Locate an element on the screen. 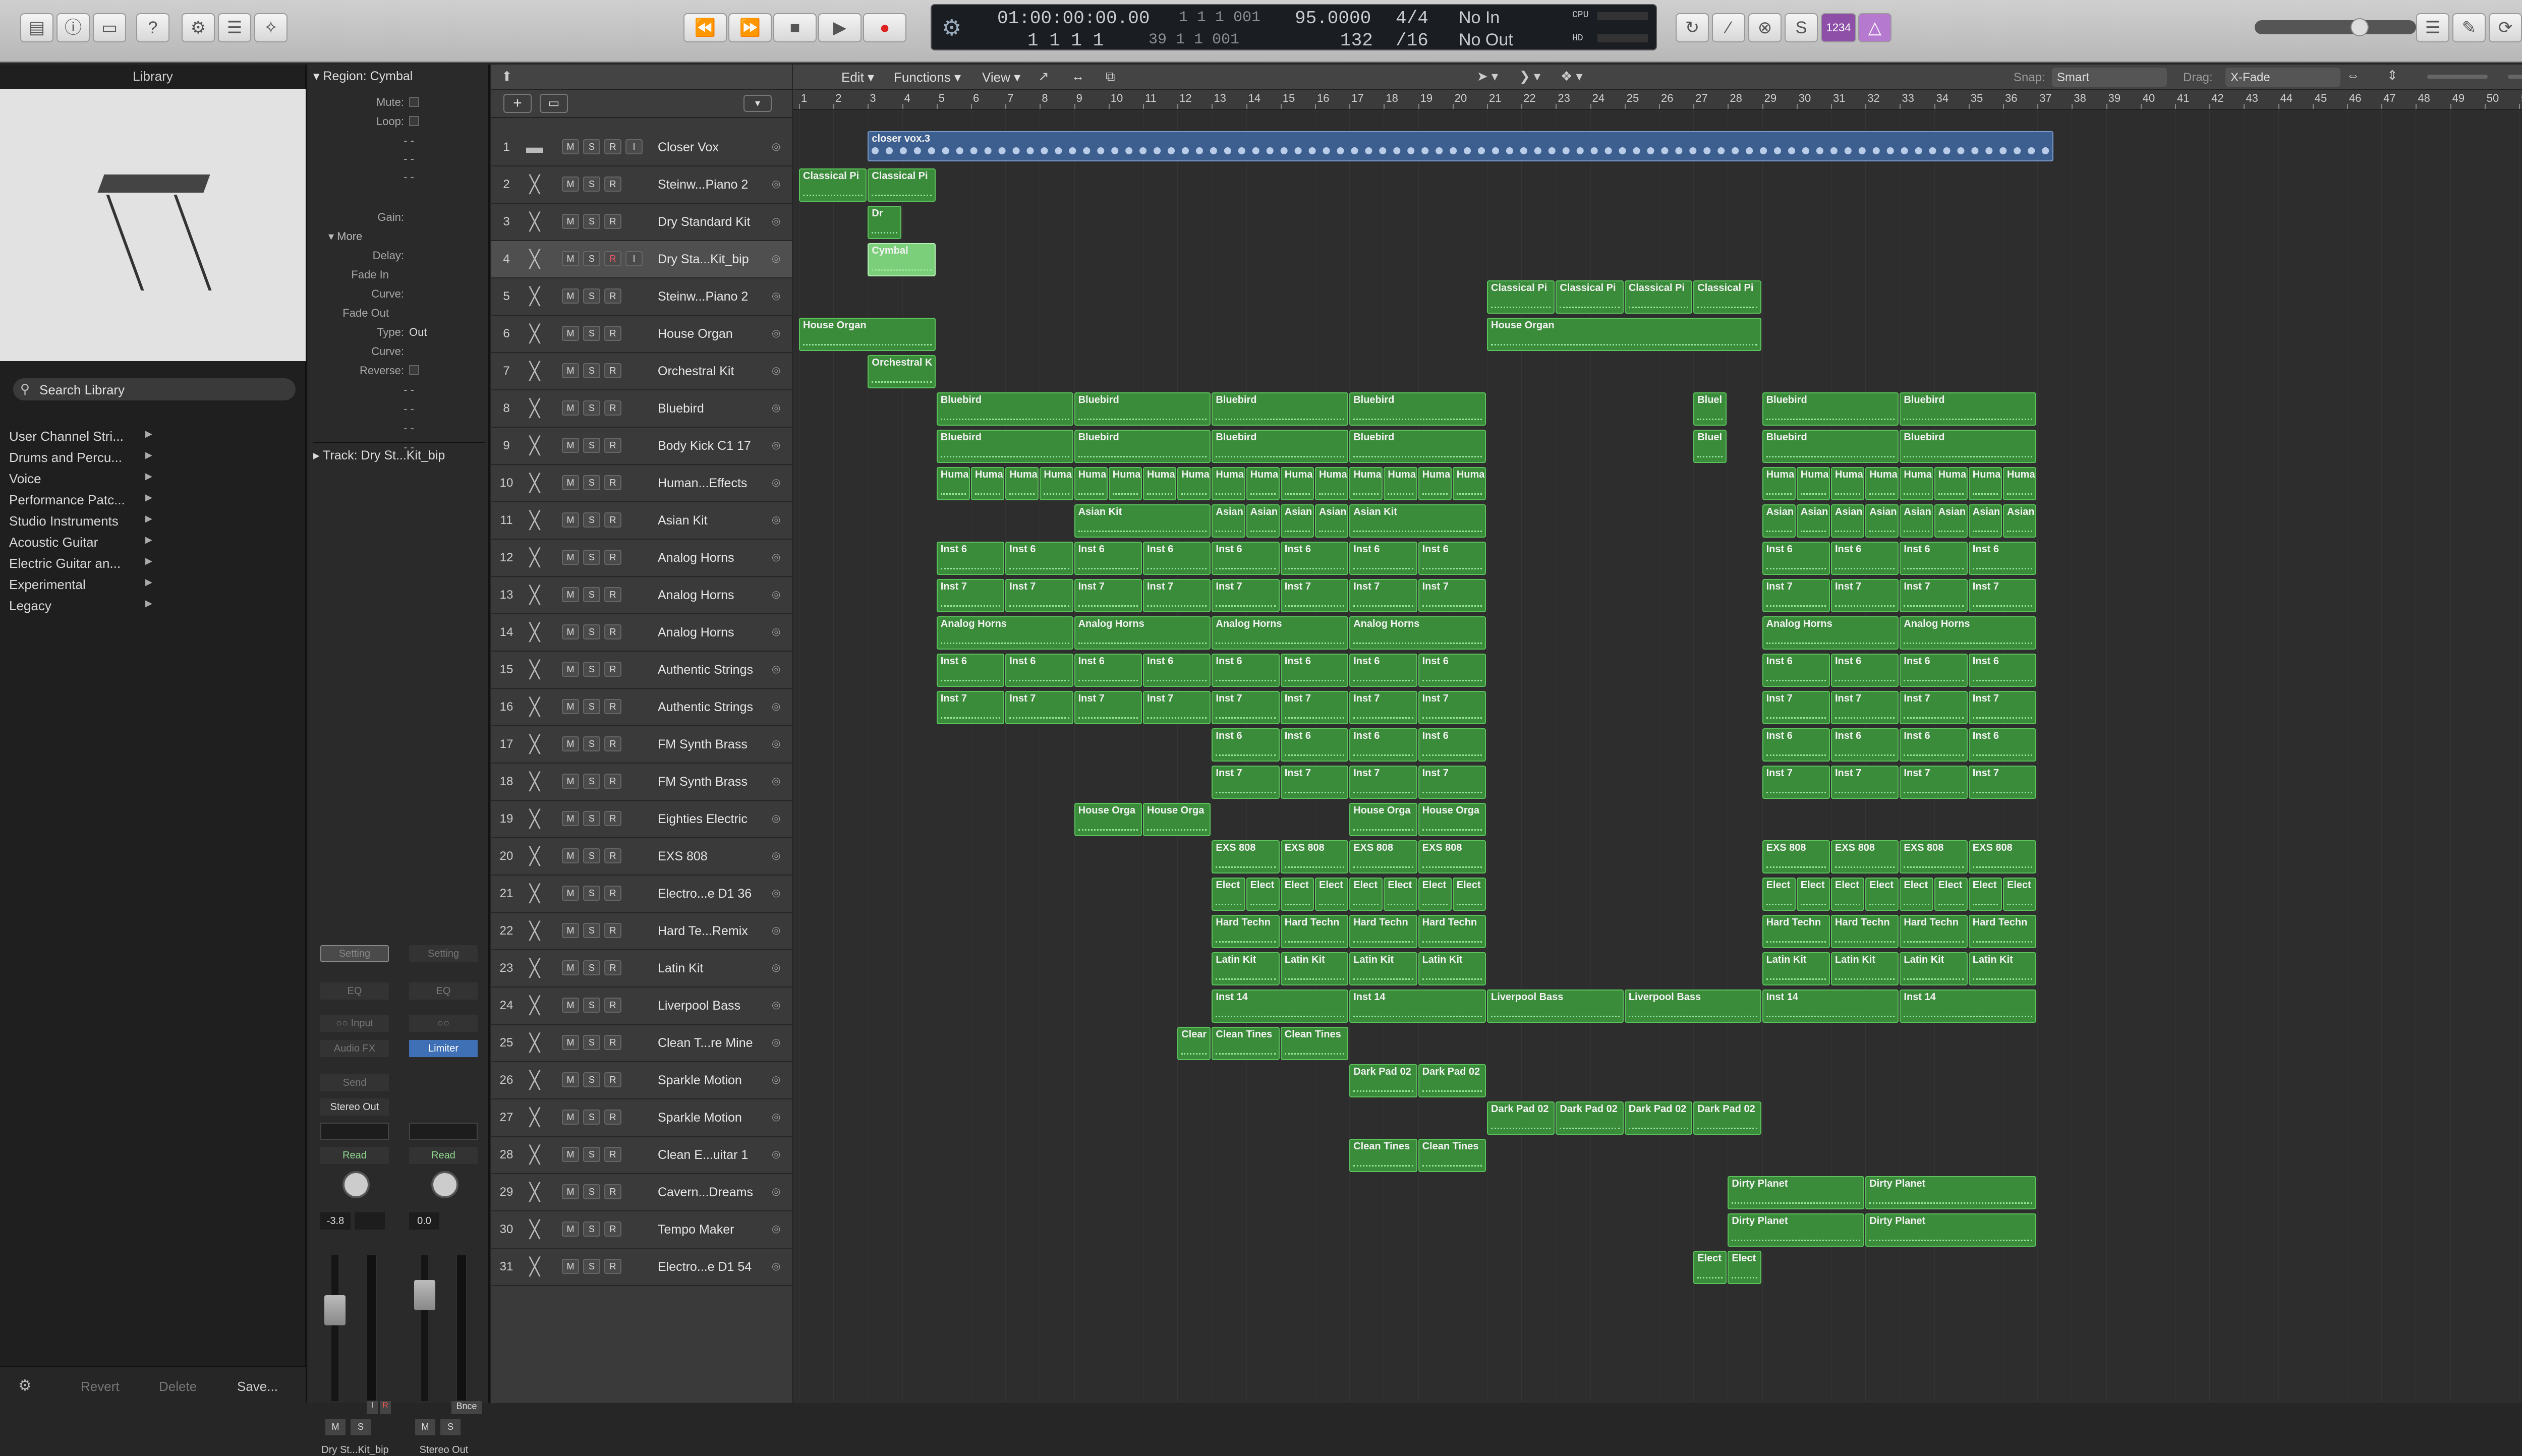 Image resolution: width=2522 pixels, height=1456 pixels. track-header-row: 25 ╳ M S R Clean T...re Mine ◎ is located at coordinates (641, 1043).